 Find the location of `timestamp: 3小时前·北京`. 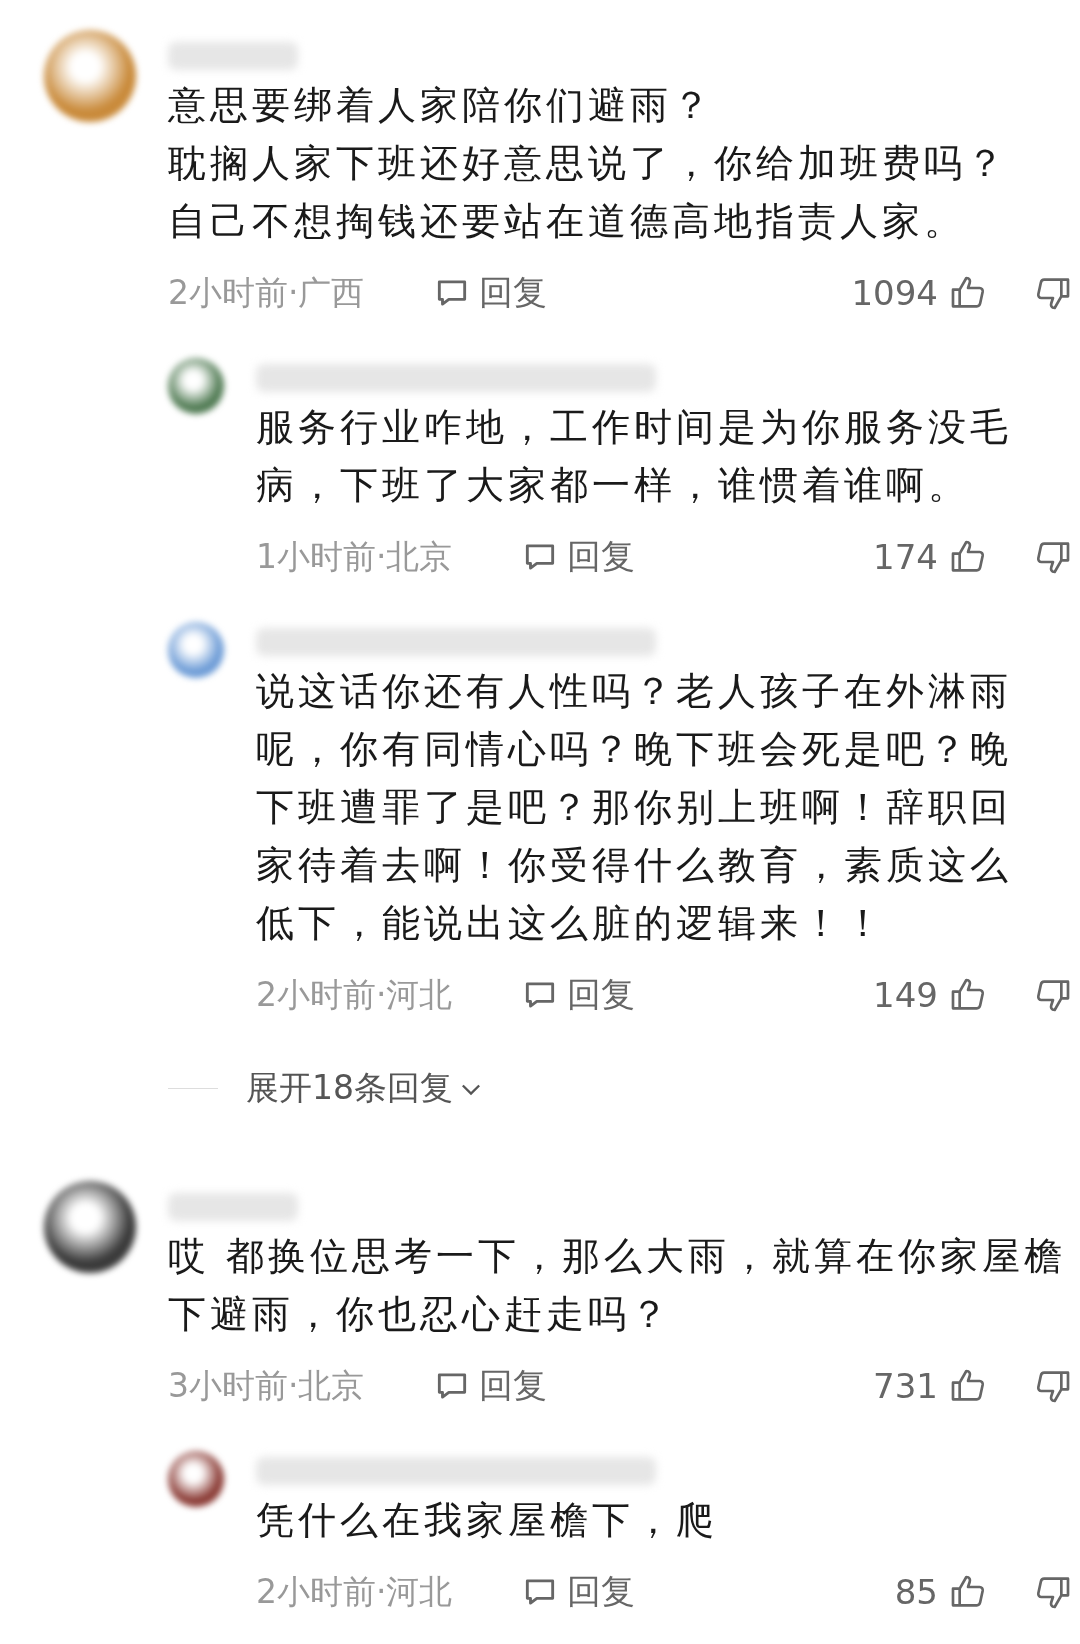

timestamp: 3小时前·北京 is located at coordinates (267, 1385).